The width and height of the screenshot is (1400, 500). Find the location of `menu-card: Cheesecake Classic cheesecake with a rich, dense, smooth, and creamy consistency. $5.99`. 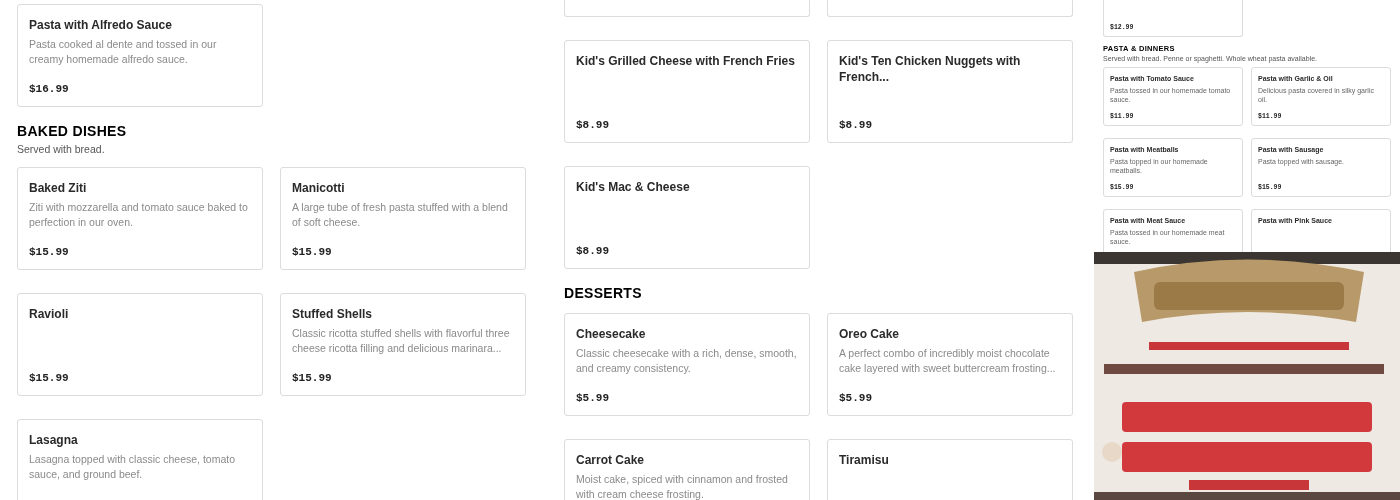

menu-card: Cheesecake Classic cheesecake with a rich, dense, smooth, and creamy consistency. $5.99 is located at coordinates (687, 365).